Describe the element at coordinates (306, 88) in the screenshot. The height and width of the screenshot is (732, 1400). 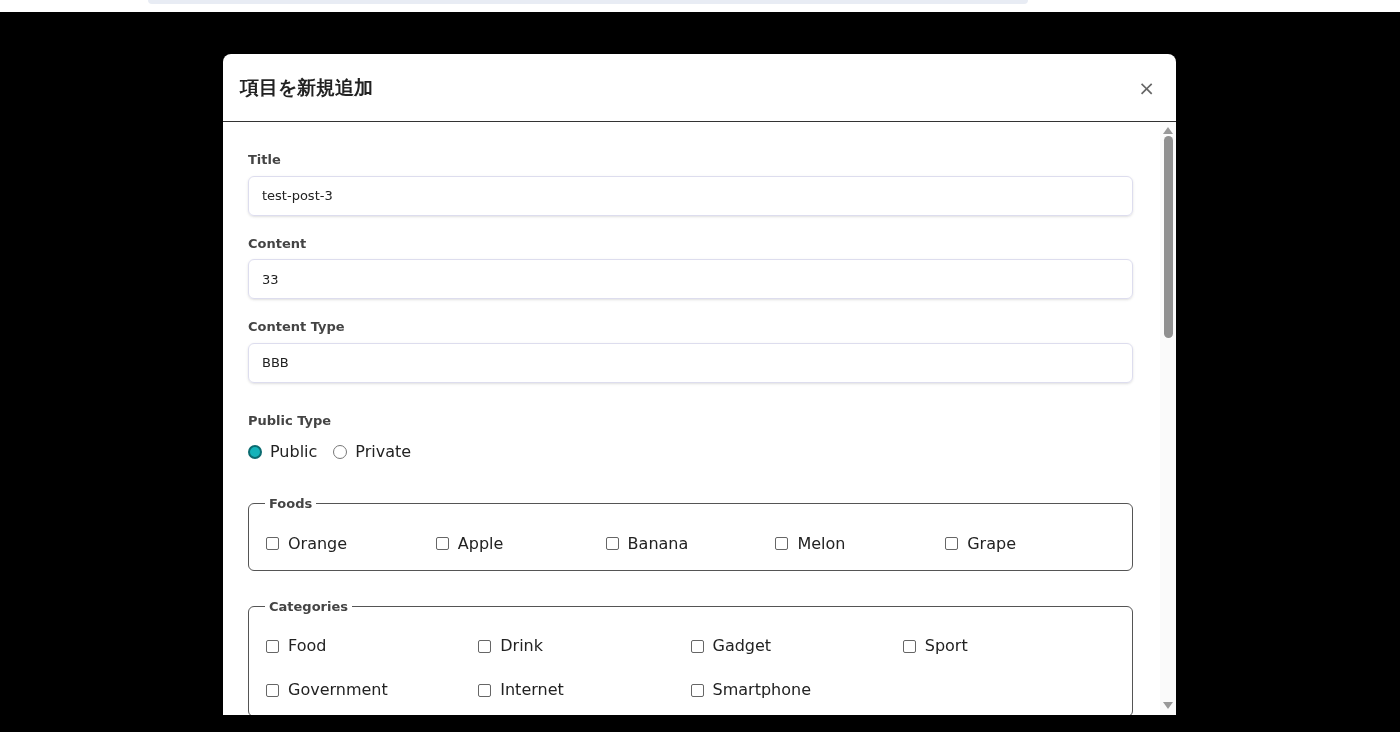
I see `dialog-title: 項目を新規追加` at that location.